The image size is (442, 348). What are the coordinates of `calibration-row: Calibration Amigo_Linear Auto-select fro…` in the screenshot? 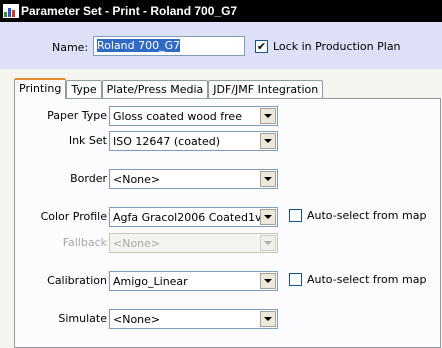 It's located at (228, 281).